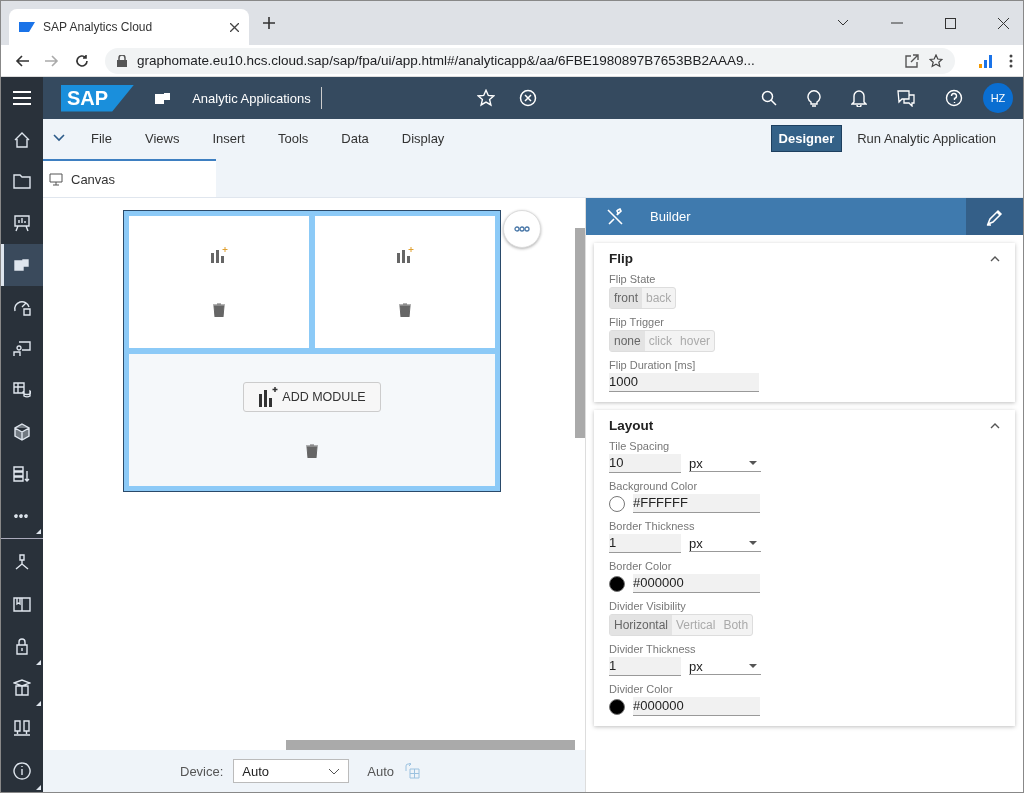 Image resolution: width=1024 pixels, height=793 pixels. What do you see at coordinates (27, 27) in the screenshot?
I see `cloud-logo-icon` at bounding box center [27, 27].